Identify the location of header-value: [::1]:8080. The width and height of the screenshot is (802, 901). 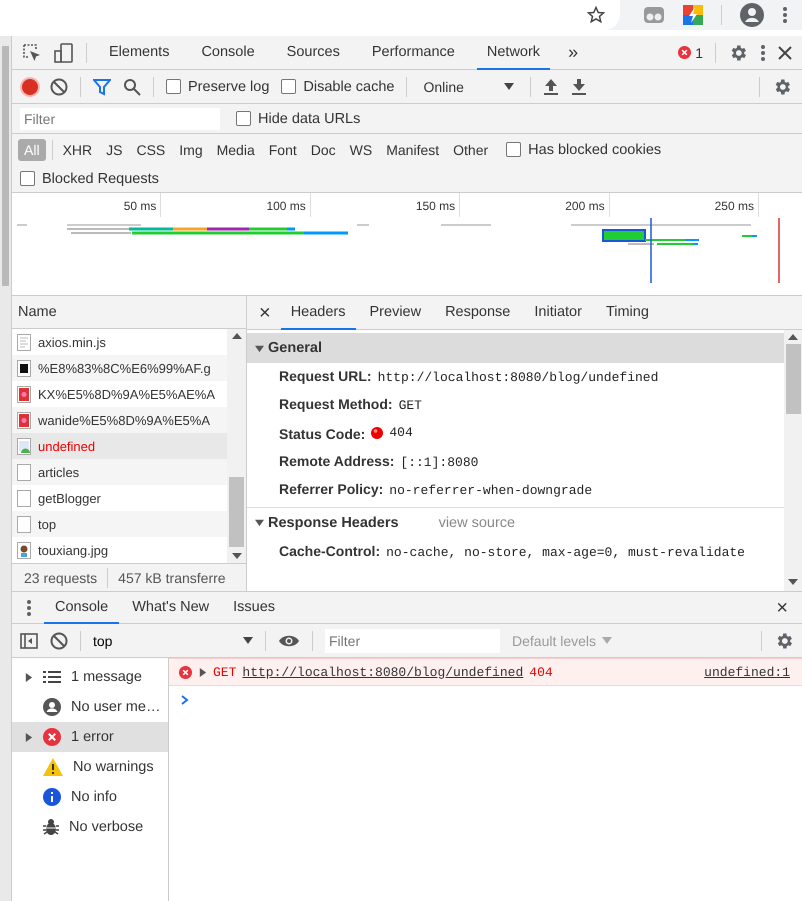
(439, 463).